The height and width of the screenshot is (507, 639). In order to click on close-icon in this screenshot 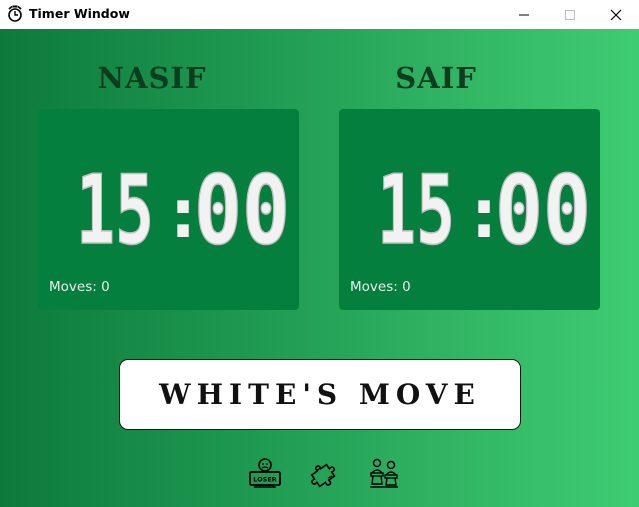, I will do `click(616, 14)`.